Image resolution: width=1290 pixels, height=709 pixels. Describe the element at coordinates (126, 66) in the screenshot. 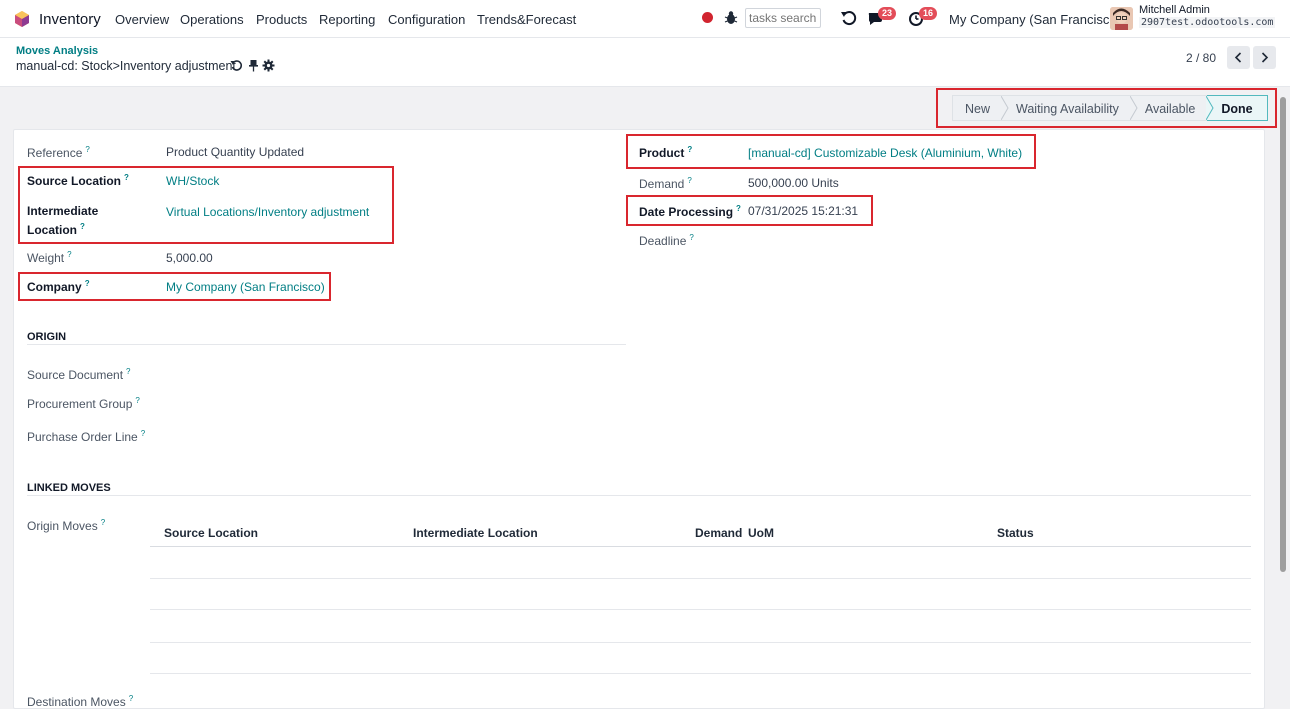

I see `breadcrumb-current: manual-cd: Stock>Inventory adjustment` at that location.